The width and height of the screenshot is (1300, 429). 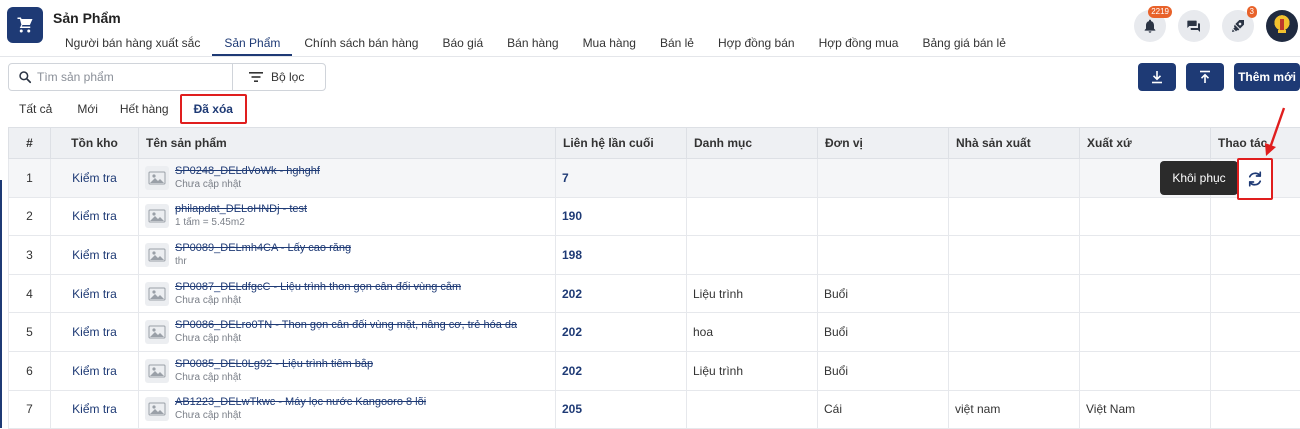 What do you see at coordinates (1267, 77) in the screenshot?
I see `add-new-button: Thêm mới` at bounding box center [1267, 77].